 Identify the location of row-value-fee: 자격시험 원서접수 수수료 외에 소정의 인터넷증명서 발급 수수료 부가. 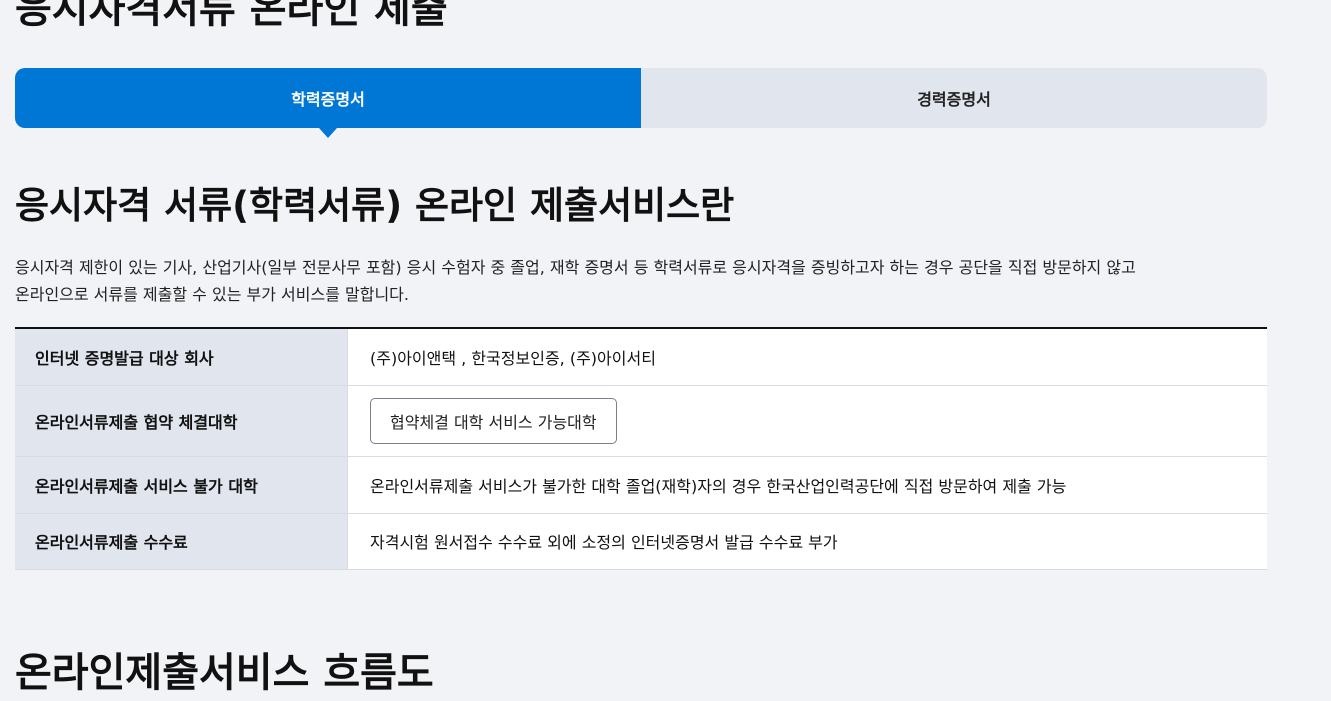
(807, 541).